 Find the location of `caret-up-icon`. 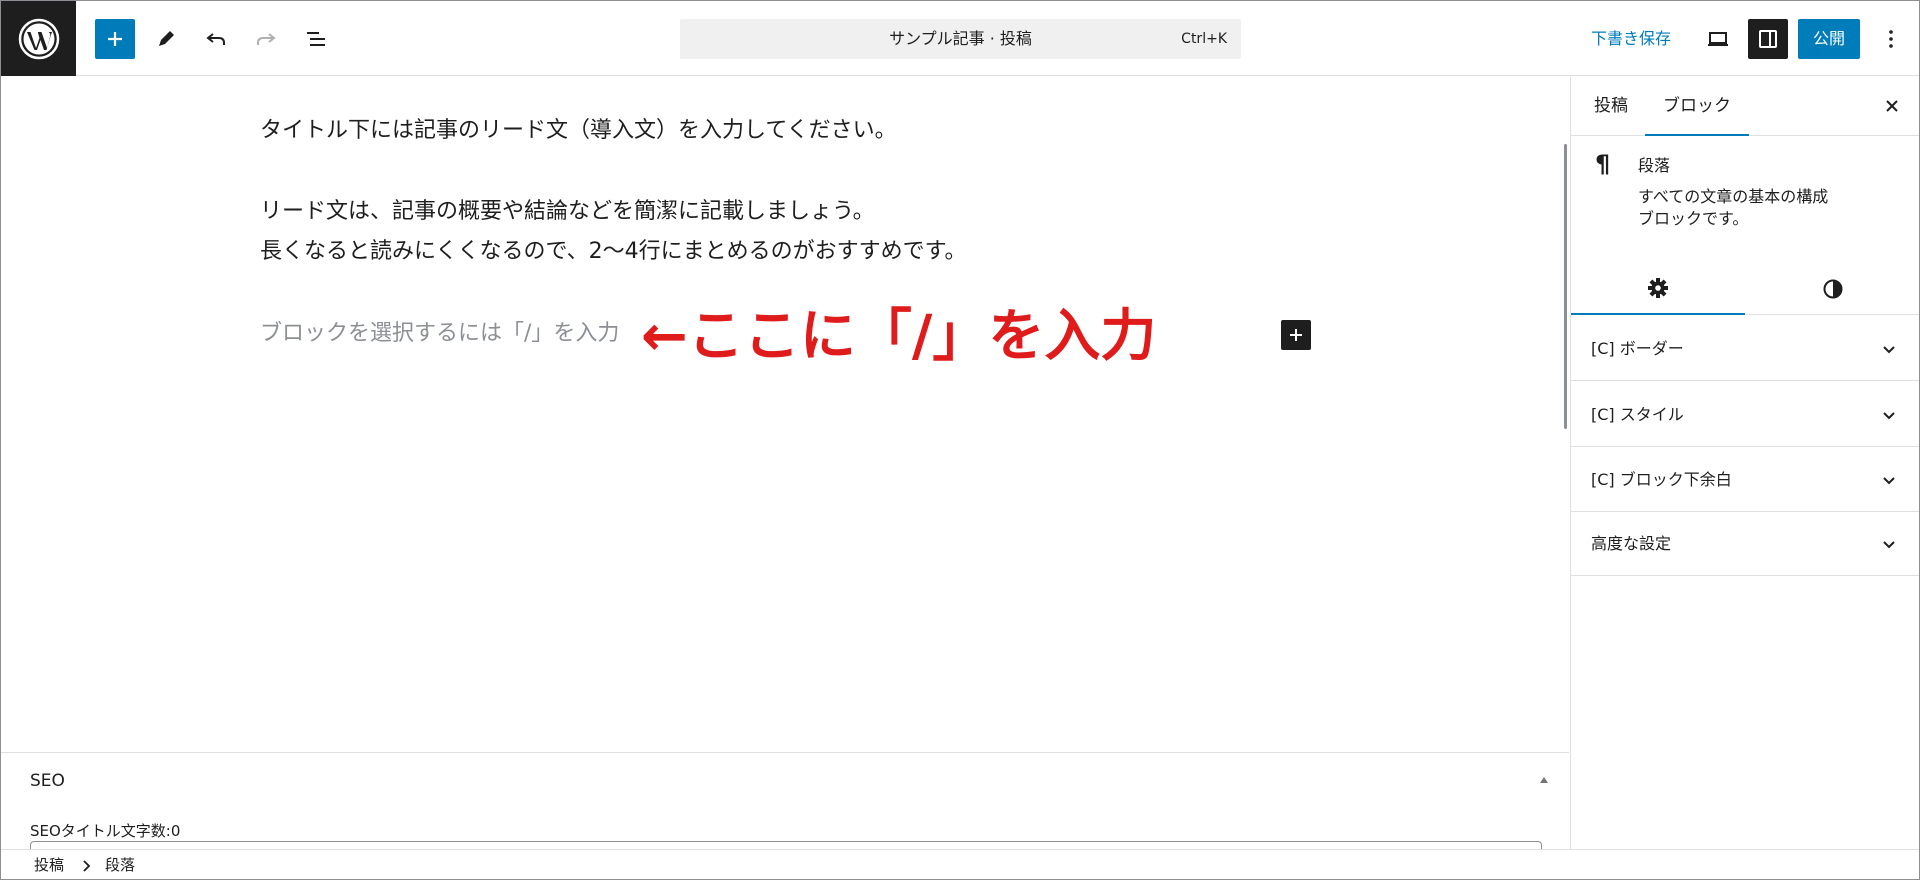

caret-up-icon is located at coordinates (1544, 780).